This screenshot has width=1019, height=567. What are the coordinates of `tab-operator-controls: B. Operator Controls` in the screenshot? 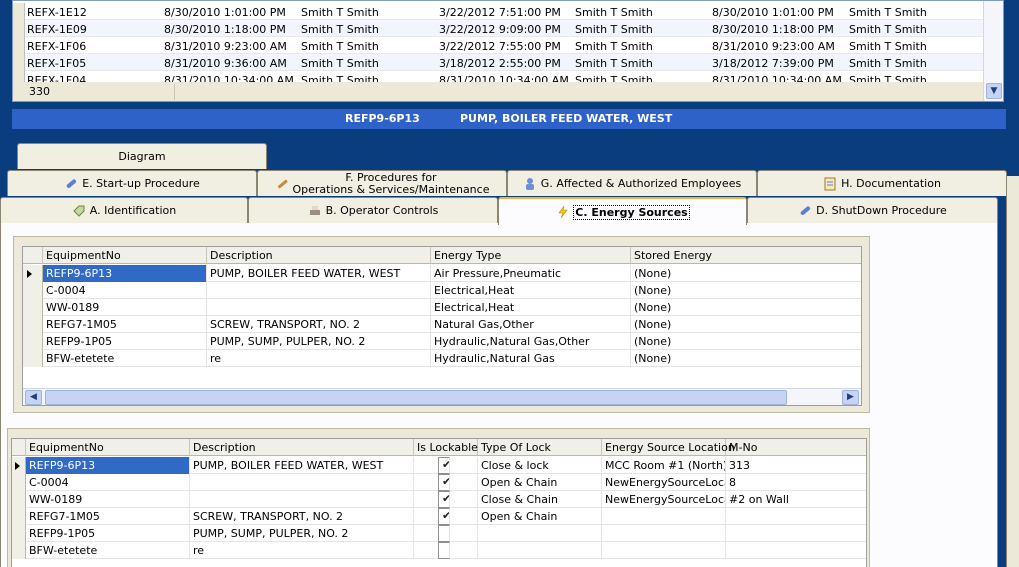 It's located at (373, 210).